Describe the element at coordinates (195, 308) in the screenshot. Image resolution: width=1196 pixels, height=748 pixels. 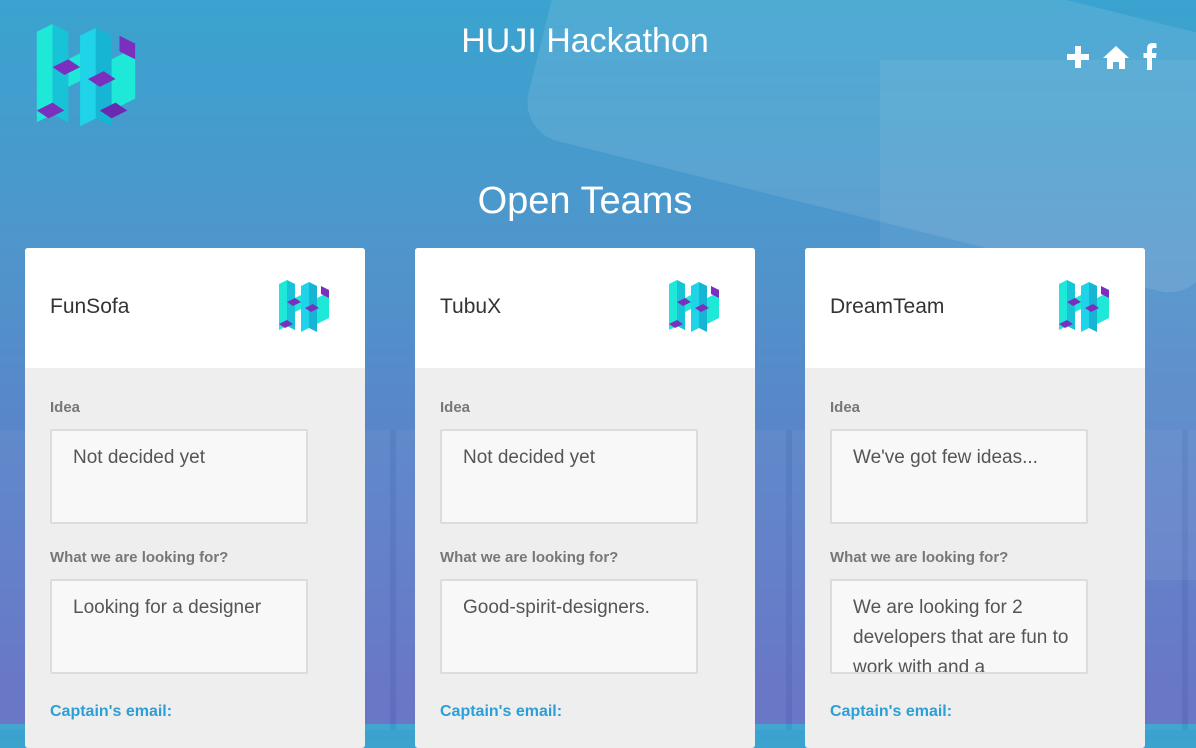
I see `card-header: FunSofa` at that location.